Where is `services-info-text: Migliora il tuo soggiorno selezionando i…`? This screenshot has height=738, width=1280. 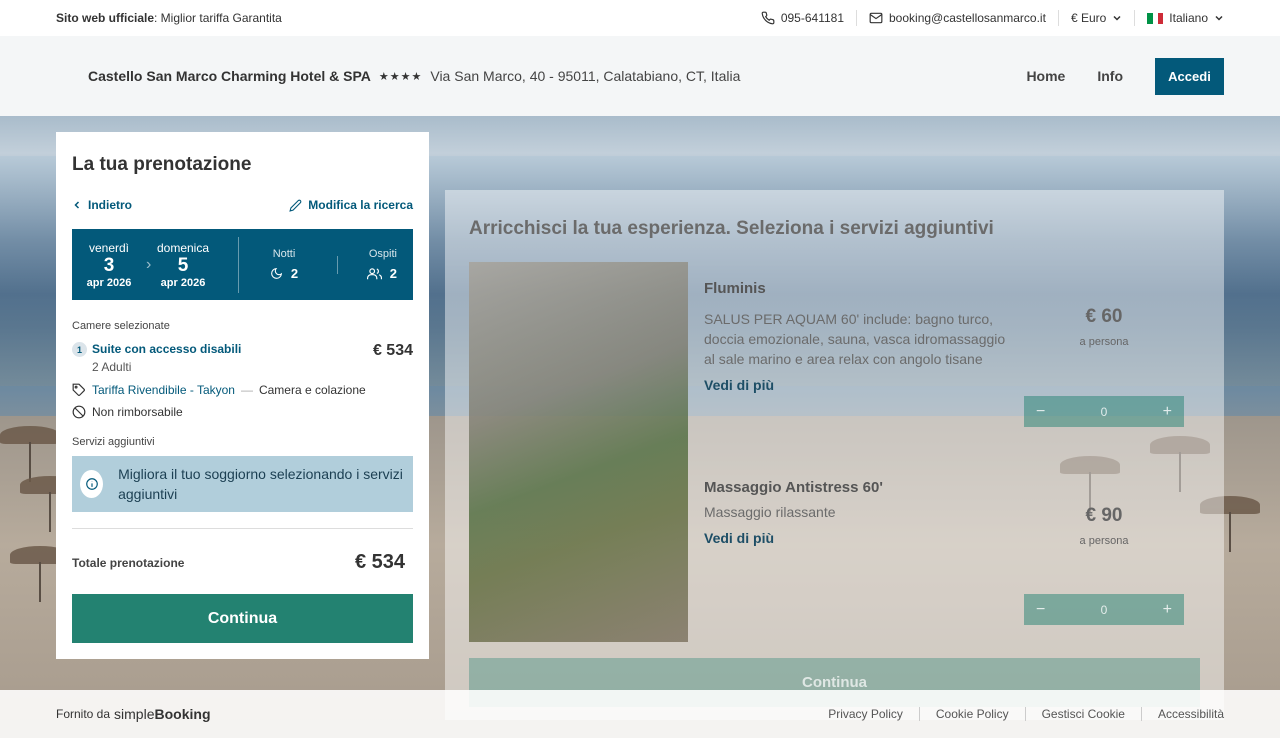
services-info-text: Migliora il tuo soggiorno selezionando i… is located at coordinates (260, 484).